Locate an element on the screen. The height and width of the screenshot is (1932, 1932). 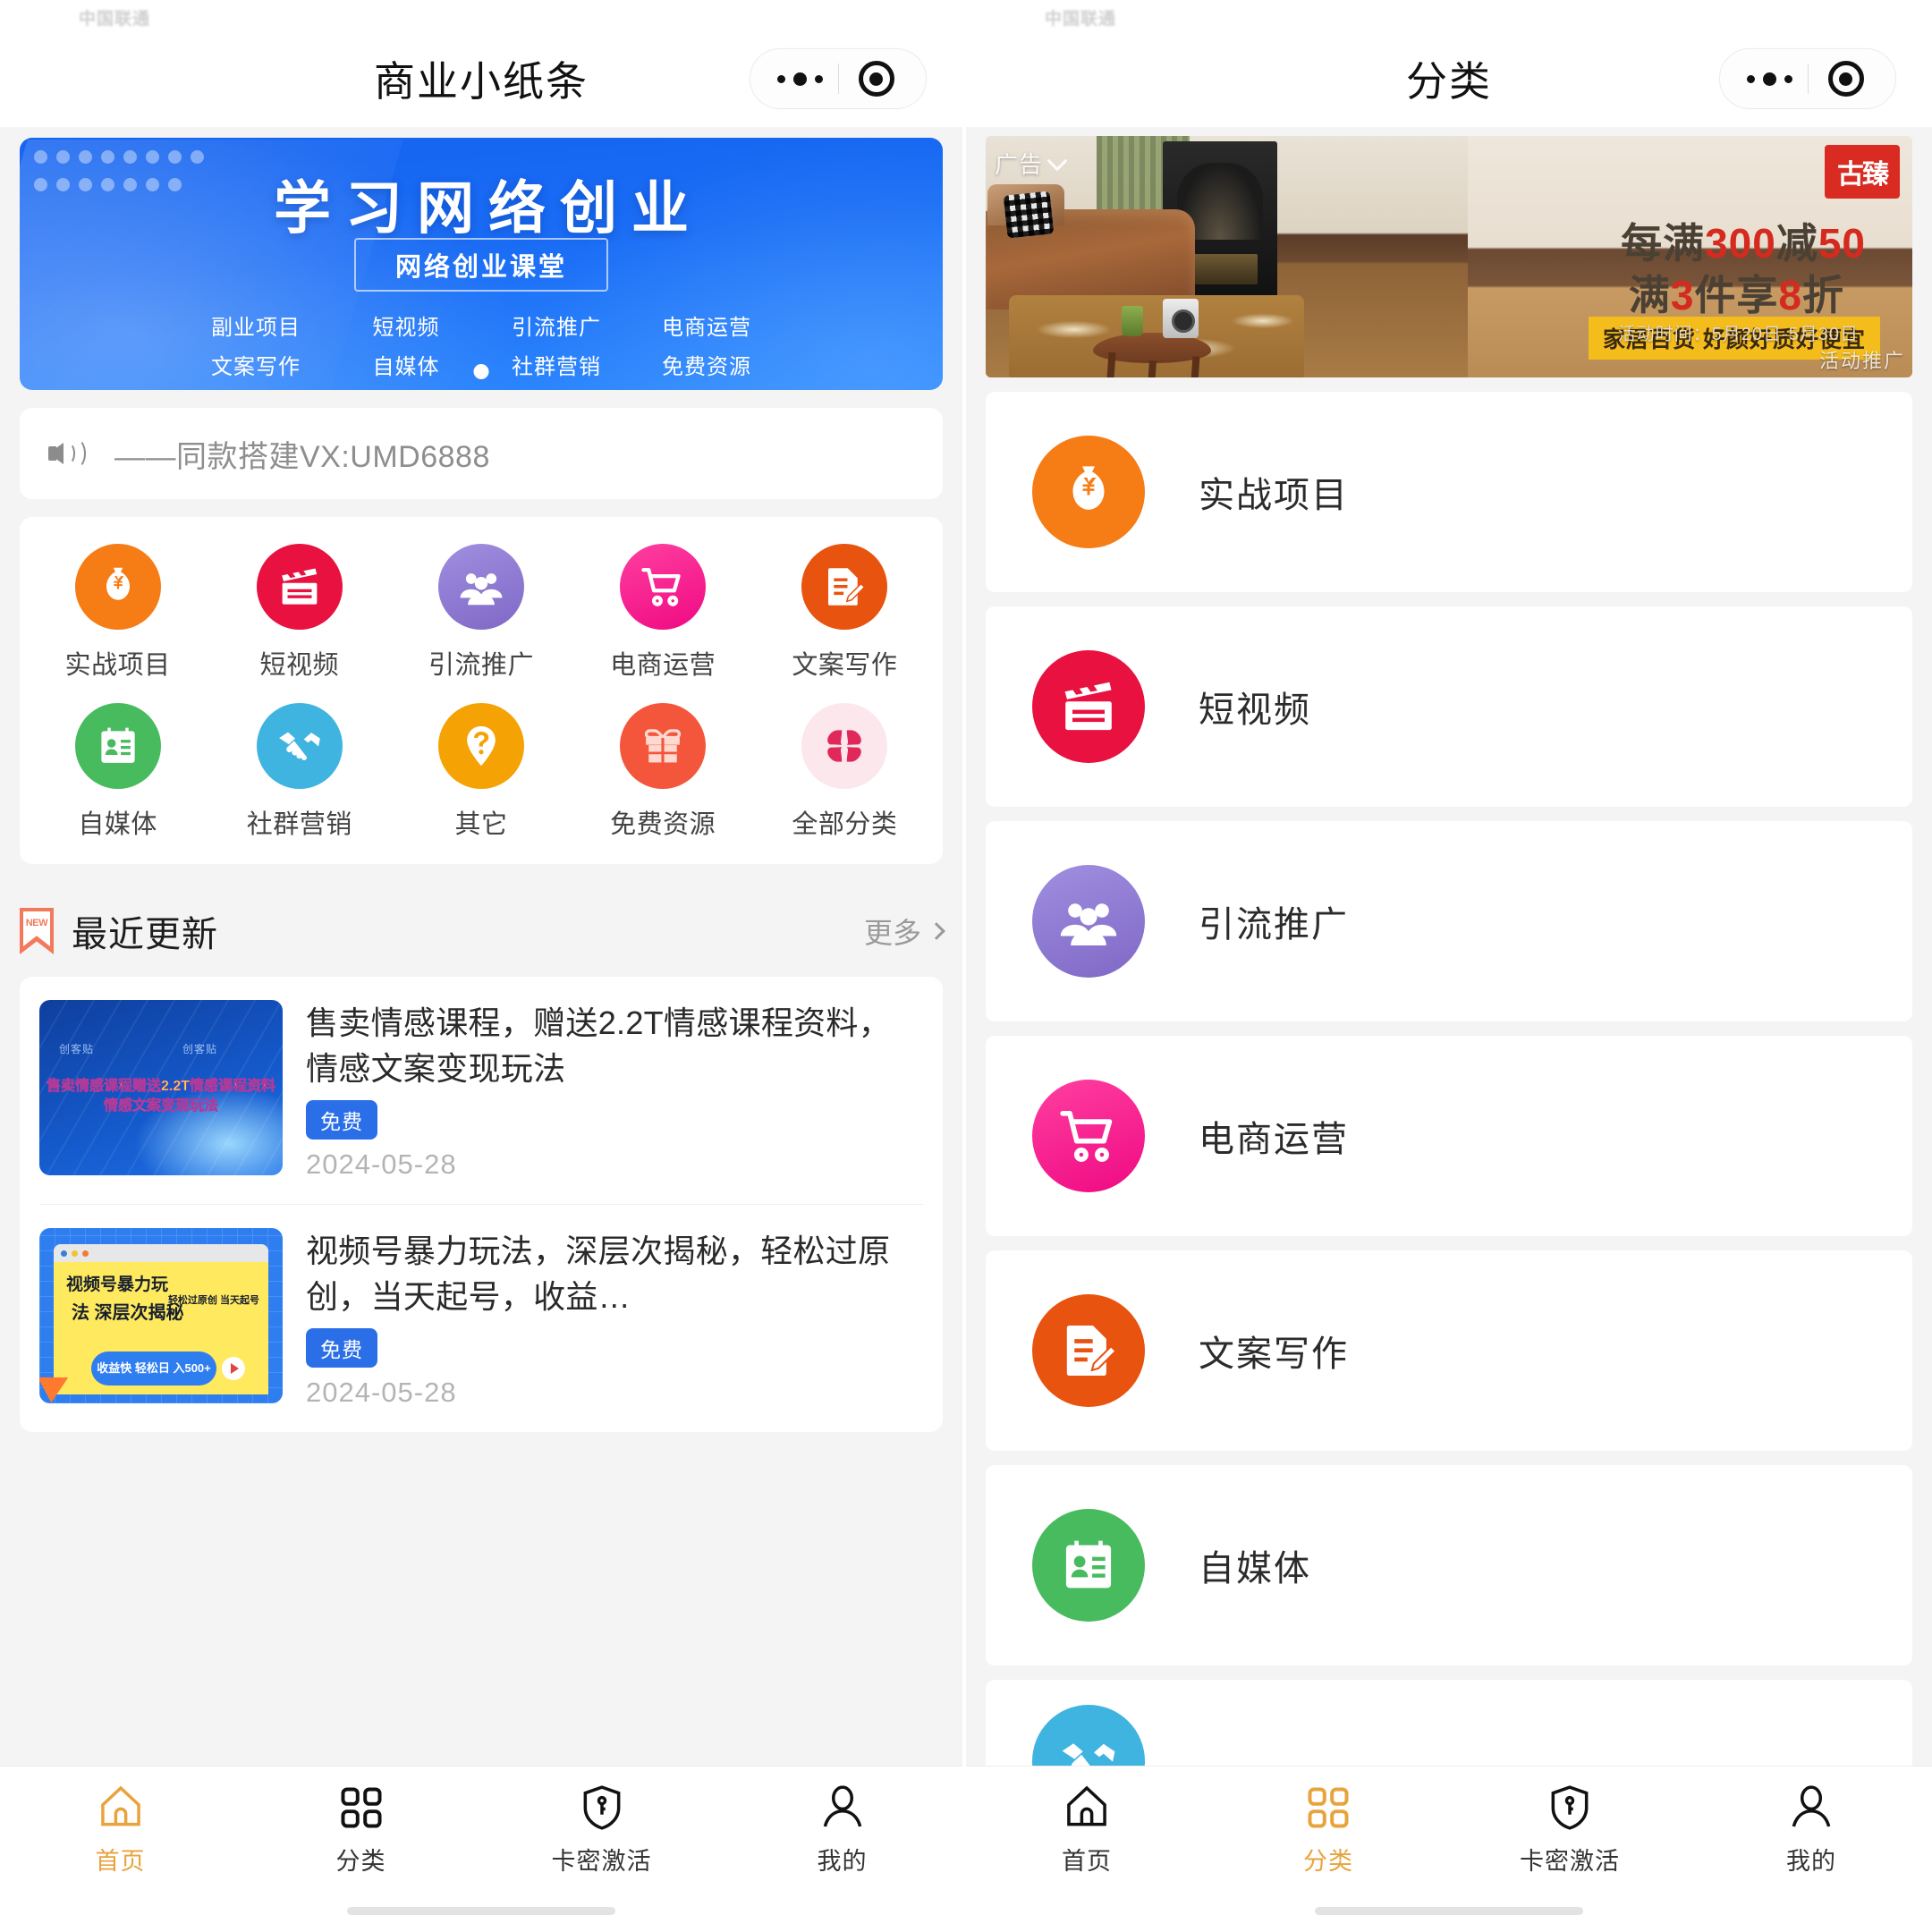
ad-text: 每满 is located at coordinates (1663, 243).